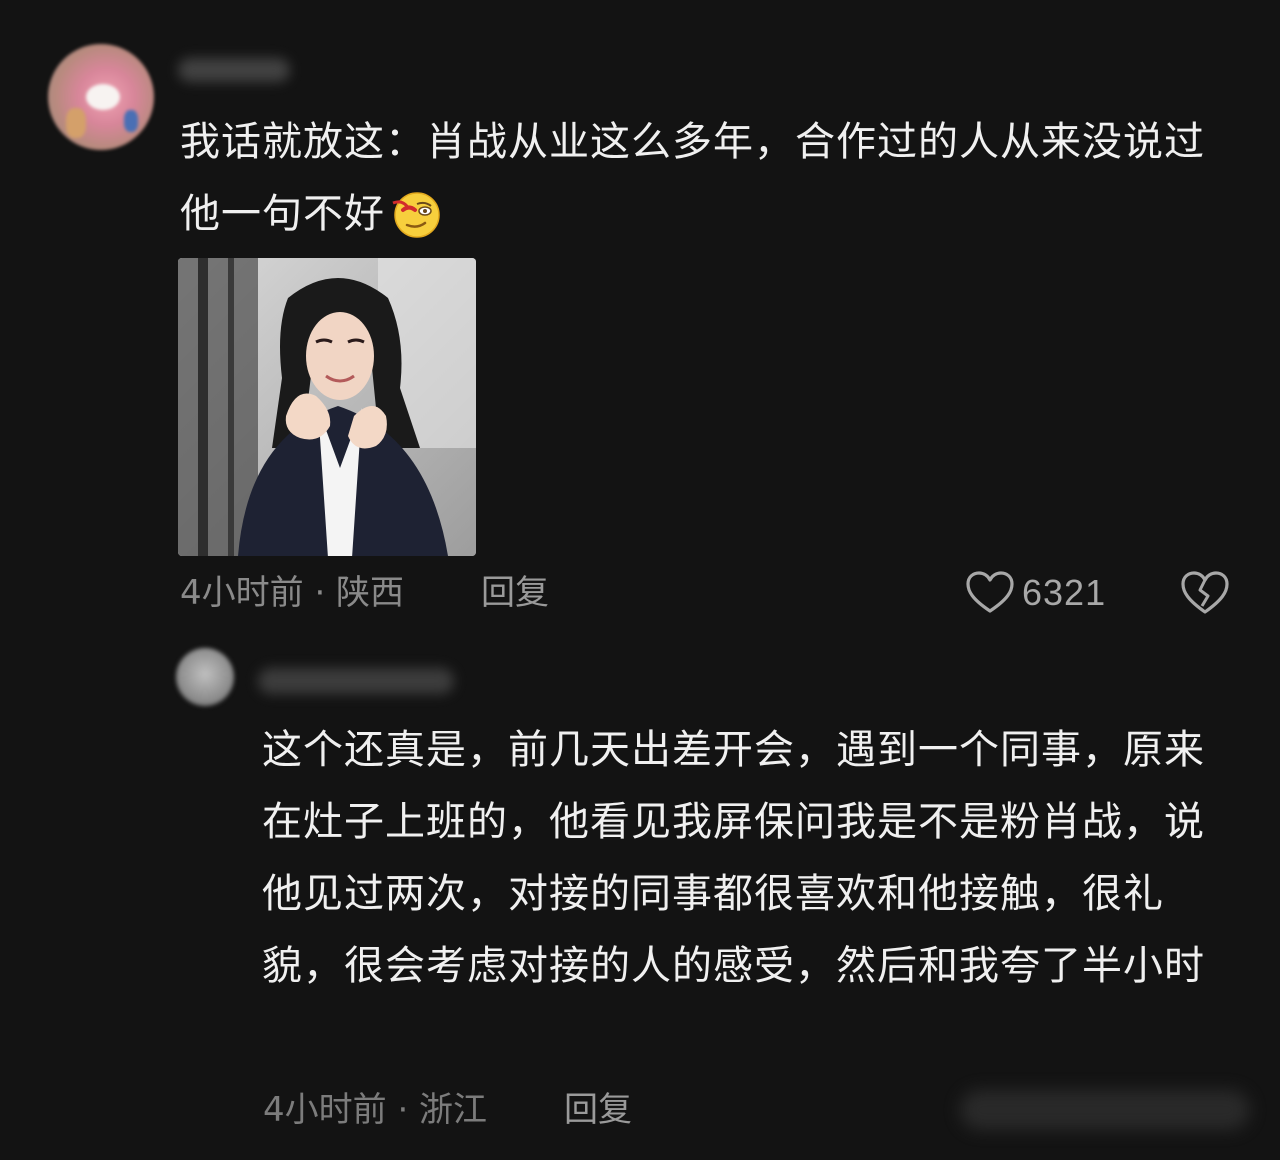 Image resolution: width=1280 pixels, height=1160 pixels. Describe the element at coordinates (692, 178) in the screenshot. I see `comment-text: 我话就放这：肖战从业这么多年，合作过的人从来没说过他一句不好` at that location.